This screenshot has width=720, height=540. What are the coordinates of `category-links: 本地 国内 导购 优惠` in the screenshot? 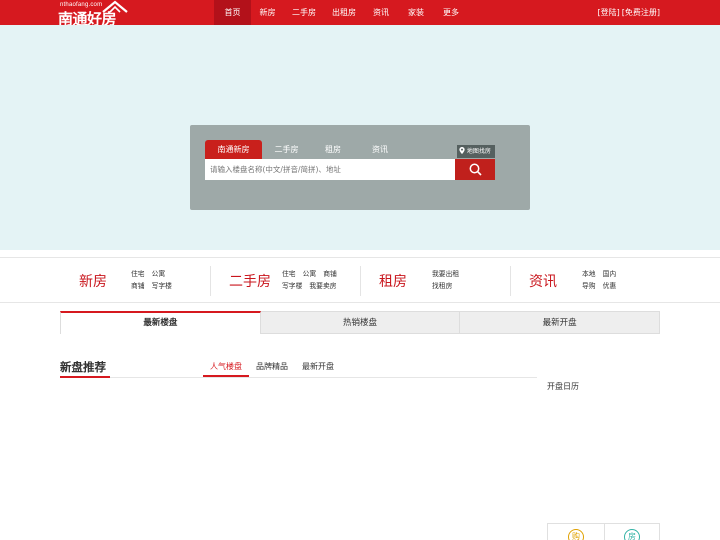 It's located at (602, 280).